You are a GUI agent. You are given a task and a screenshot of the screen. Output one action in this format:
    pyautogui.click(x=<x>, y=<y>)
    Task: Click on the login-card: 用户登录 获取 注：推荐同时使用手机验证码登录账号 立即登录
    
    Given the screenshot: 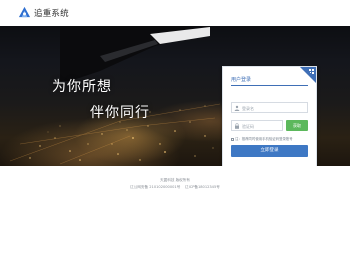 What is the action you would take?
    pyautogui.click(x=269, y=116)
    